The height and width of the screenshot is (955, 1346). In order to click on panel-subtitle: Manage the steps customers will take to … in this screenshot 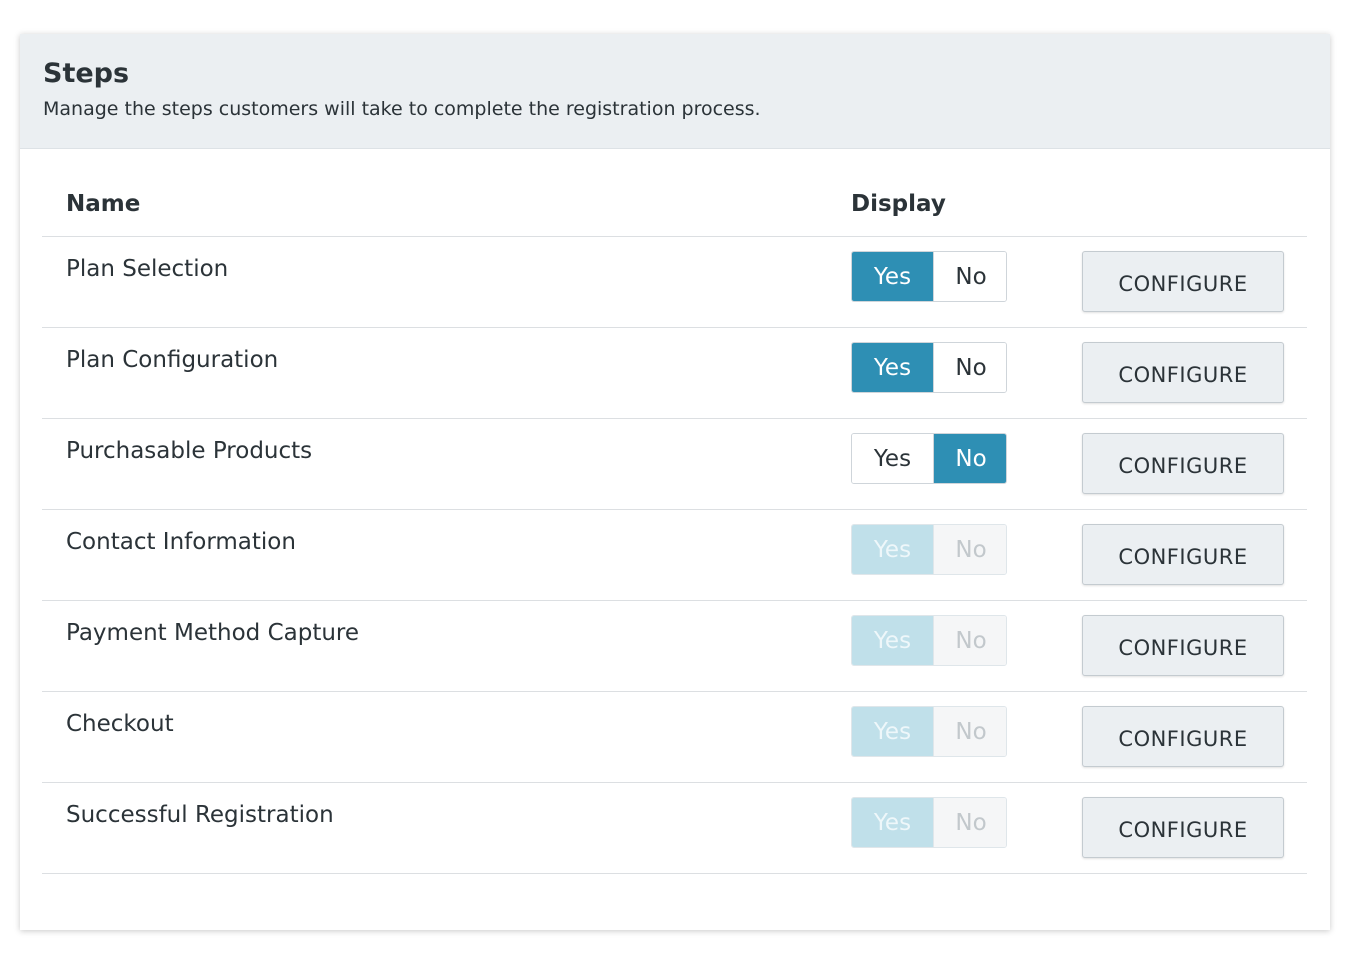, I will do `click(402, 109)`.